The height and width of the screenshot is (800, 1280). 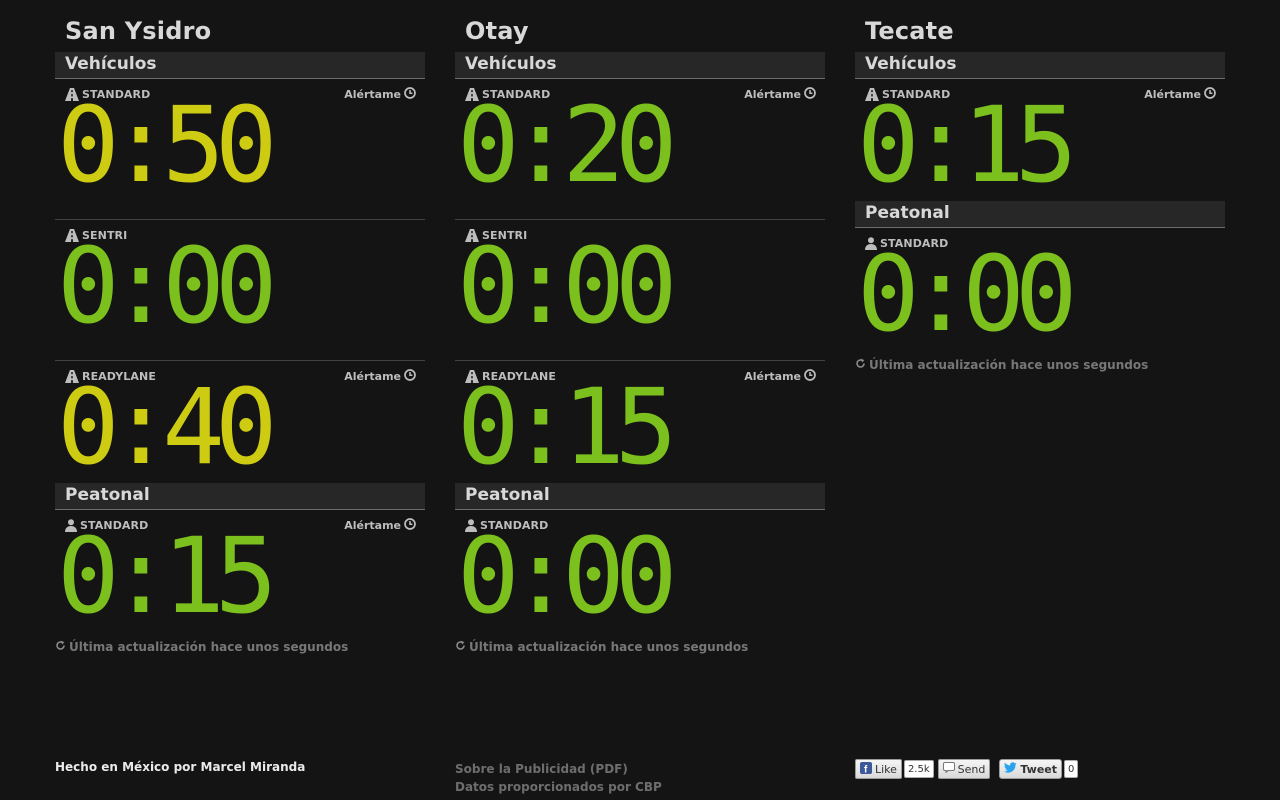 I want to click on tweet-button: Tweet, so click(x=1030, y=769).